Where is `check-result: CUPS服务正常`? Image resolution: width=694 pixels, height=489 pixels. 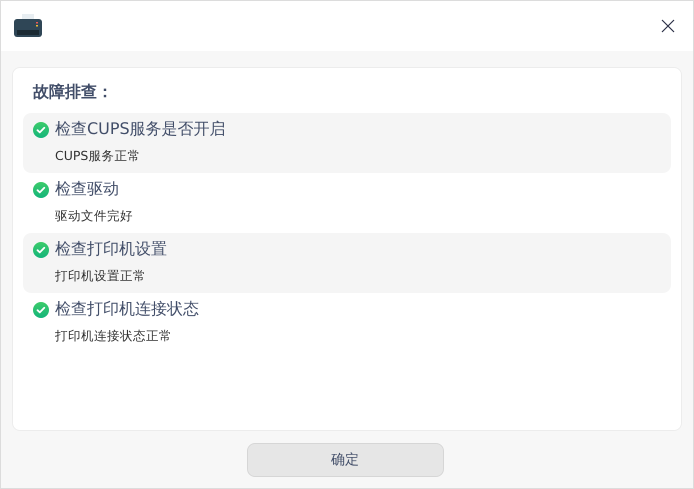 check-result: CUPS服务正常 is located at coordinates (98, 156).